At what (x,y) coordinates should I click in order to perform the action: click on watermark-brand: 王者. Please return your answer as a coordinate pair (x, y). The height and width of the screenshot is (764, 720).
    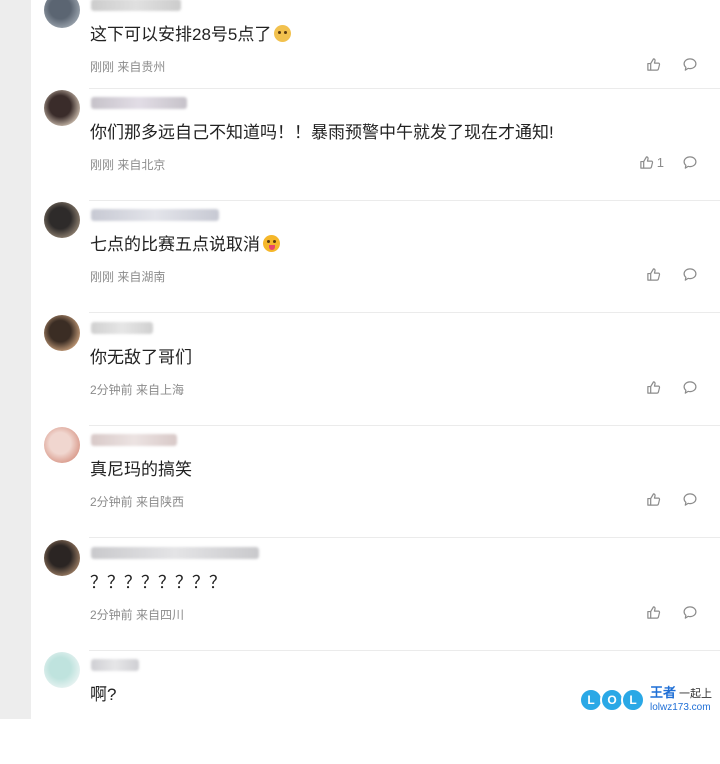
    Looking at the image, I should click on (662, 692).